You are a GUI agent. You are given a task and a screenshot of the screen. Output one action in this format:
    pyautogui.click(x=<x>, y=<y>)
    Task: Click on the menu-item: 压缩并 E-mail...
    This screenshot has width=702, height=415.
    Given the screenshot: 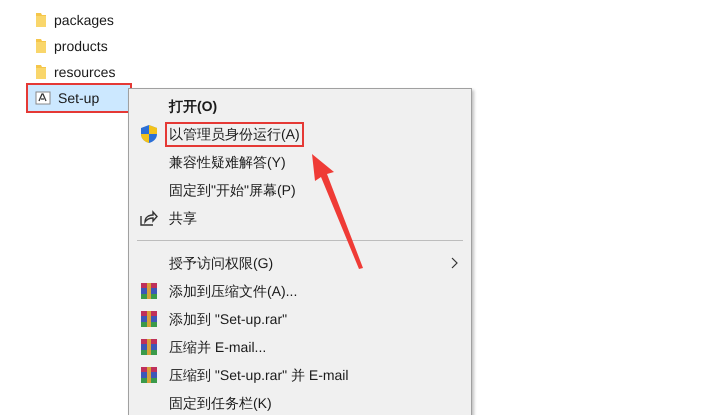 What is the action you would take?
    pyautogui.click(x=300, y=347)
    